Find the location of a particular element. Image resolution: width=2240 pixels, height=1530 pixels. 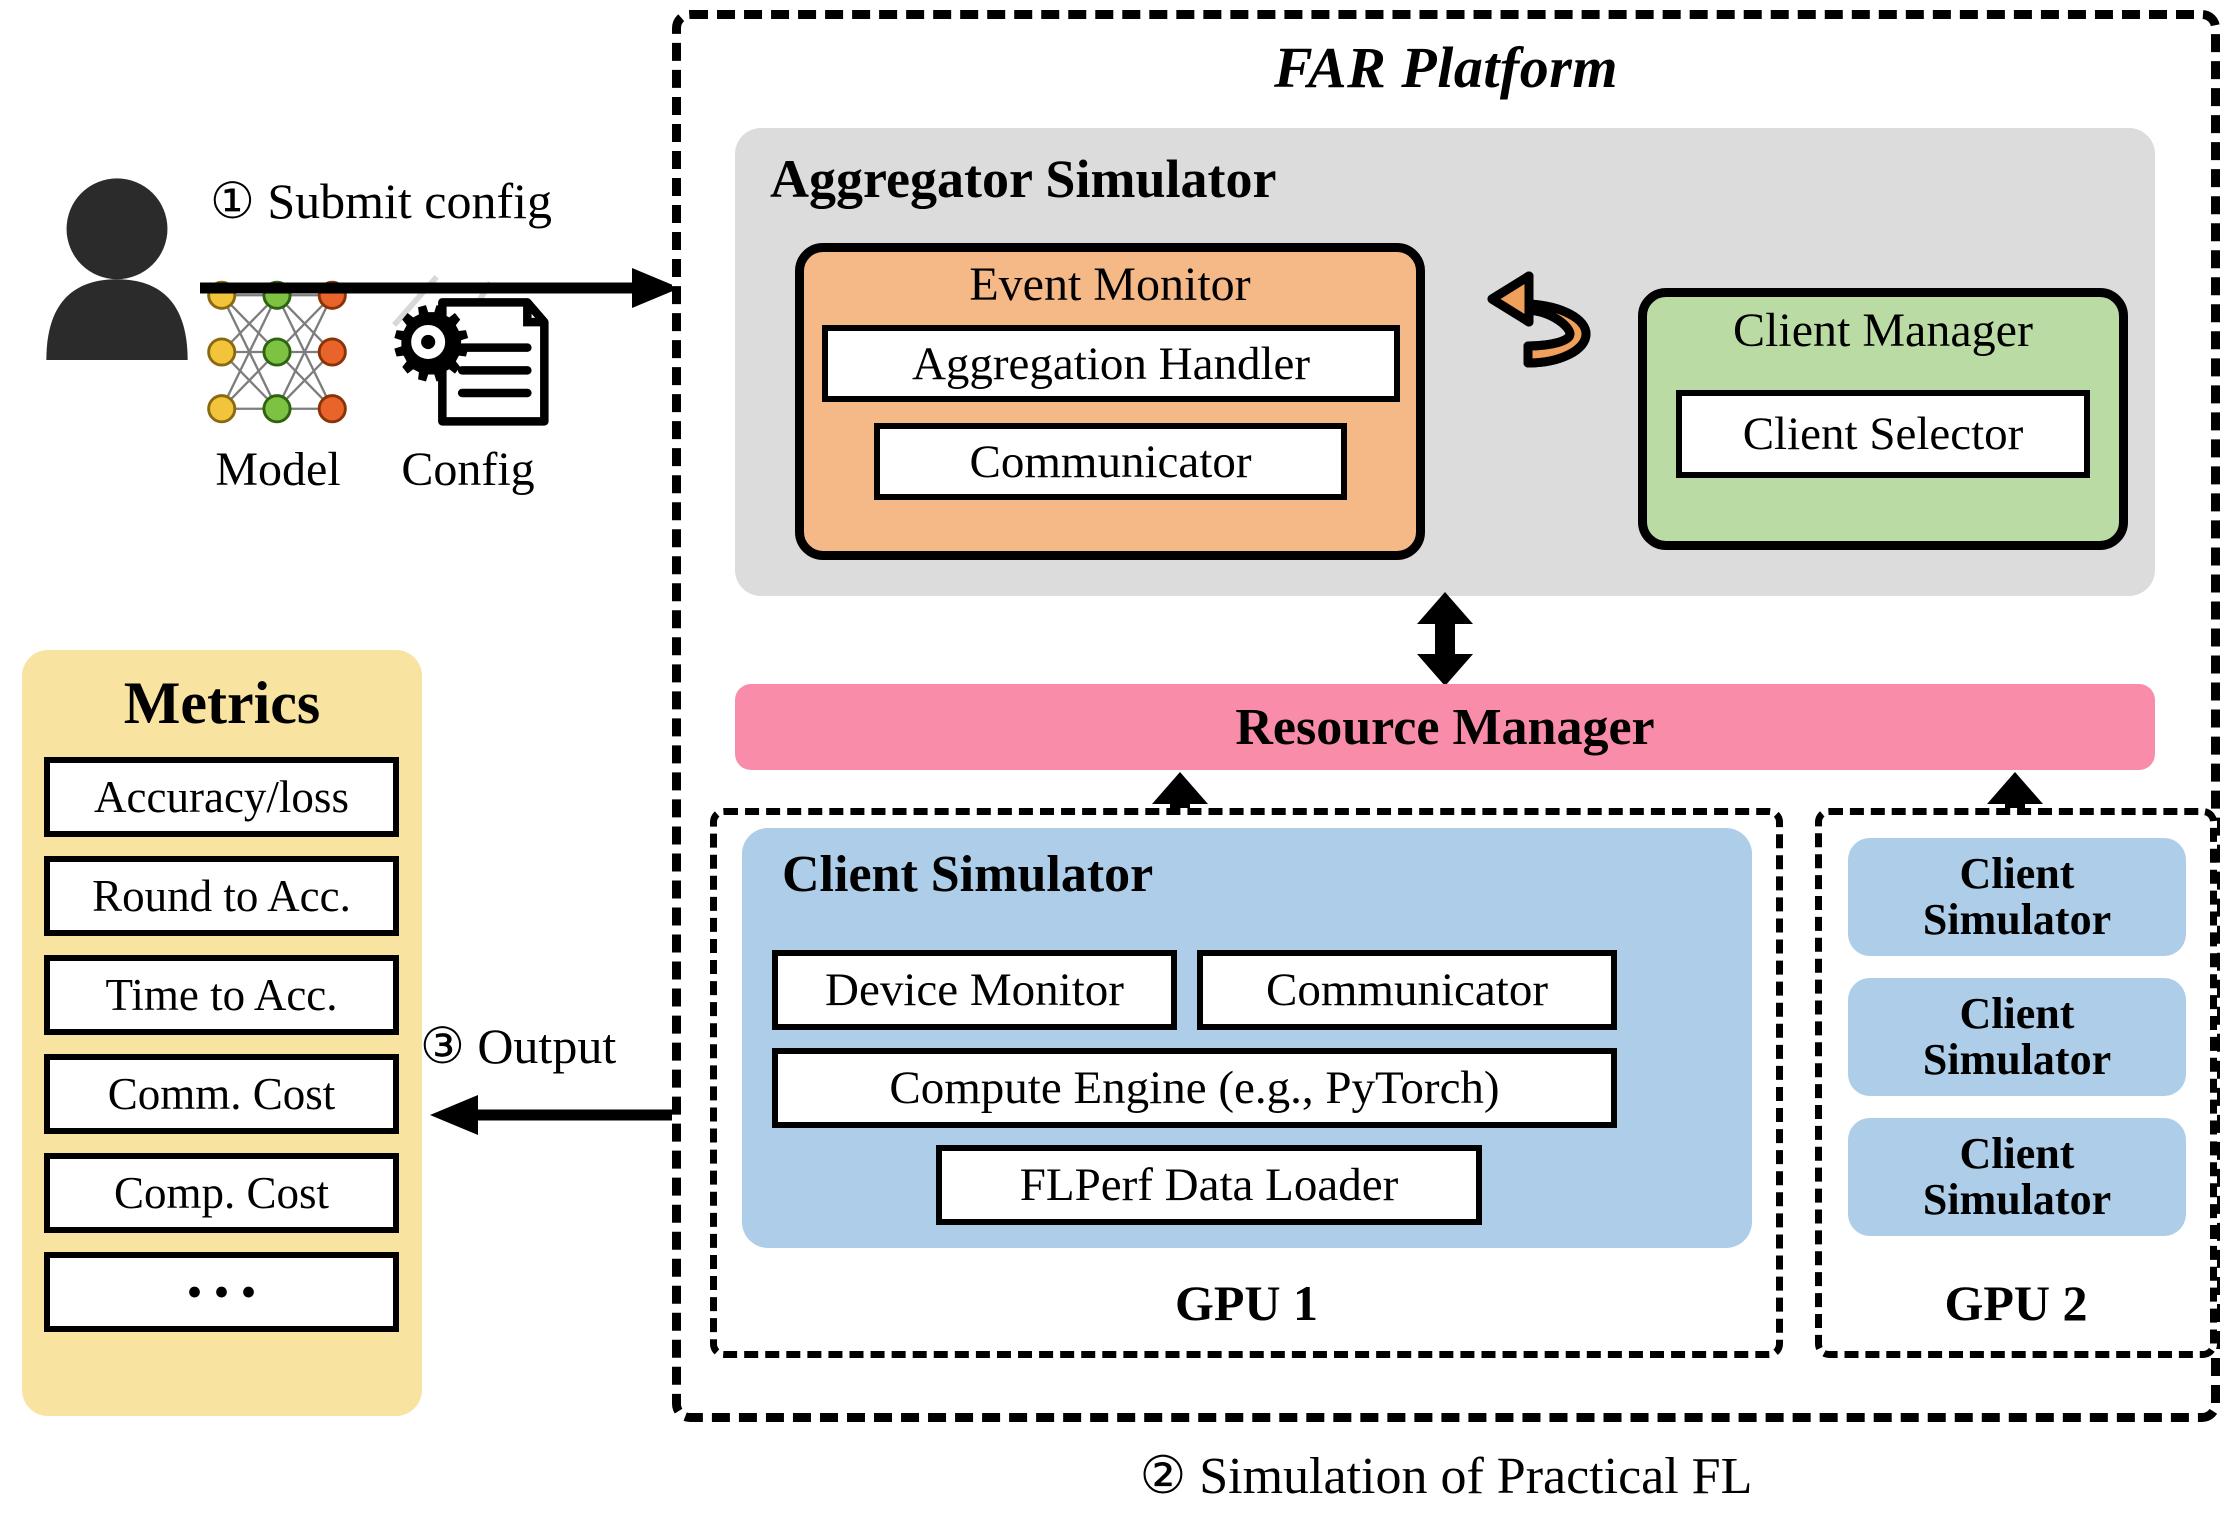

metric-row: Comm. Cost is located at coordinates (221, 1094).